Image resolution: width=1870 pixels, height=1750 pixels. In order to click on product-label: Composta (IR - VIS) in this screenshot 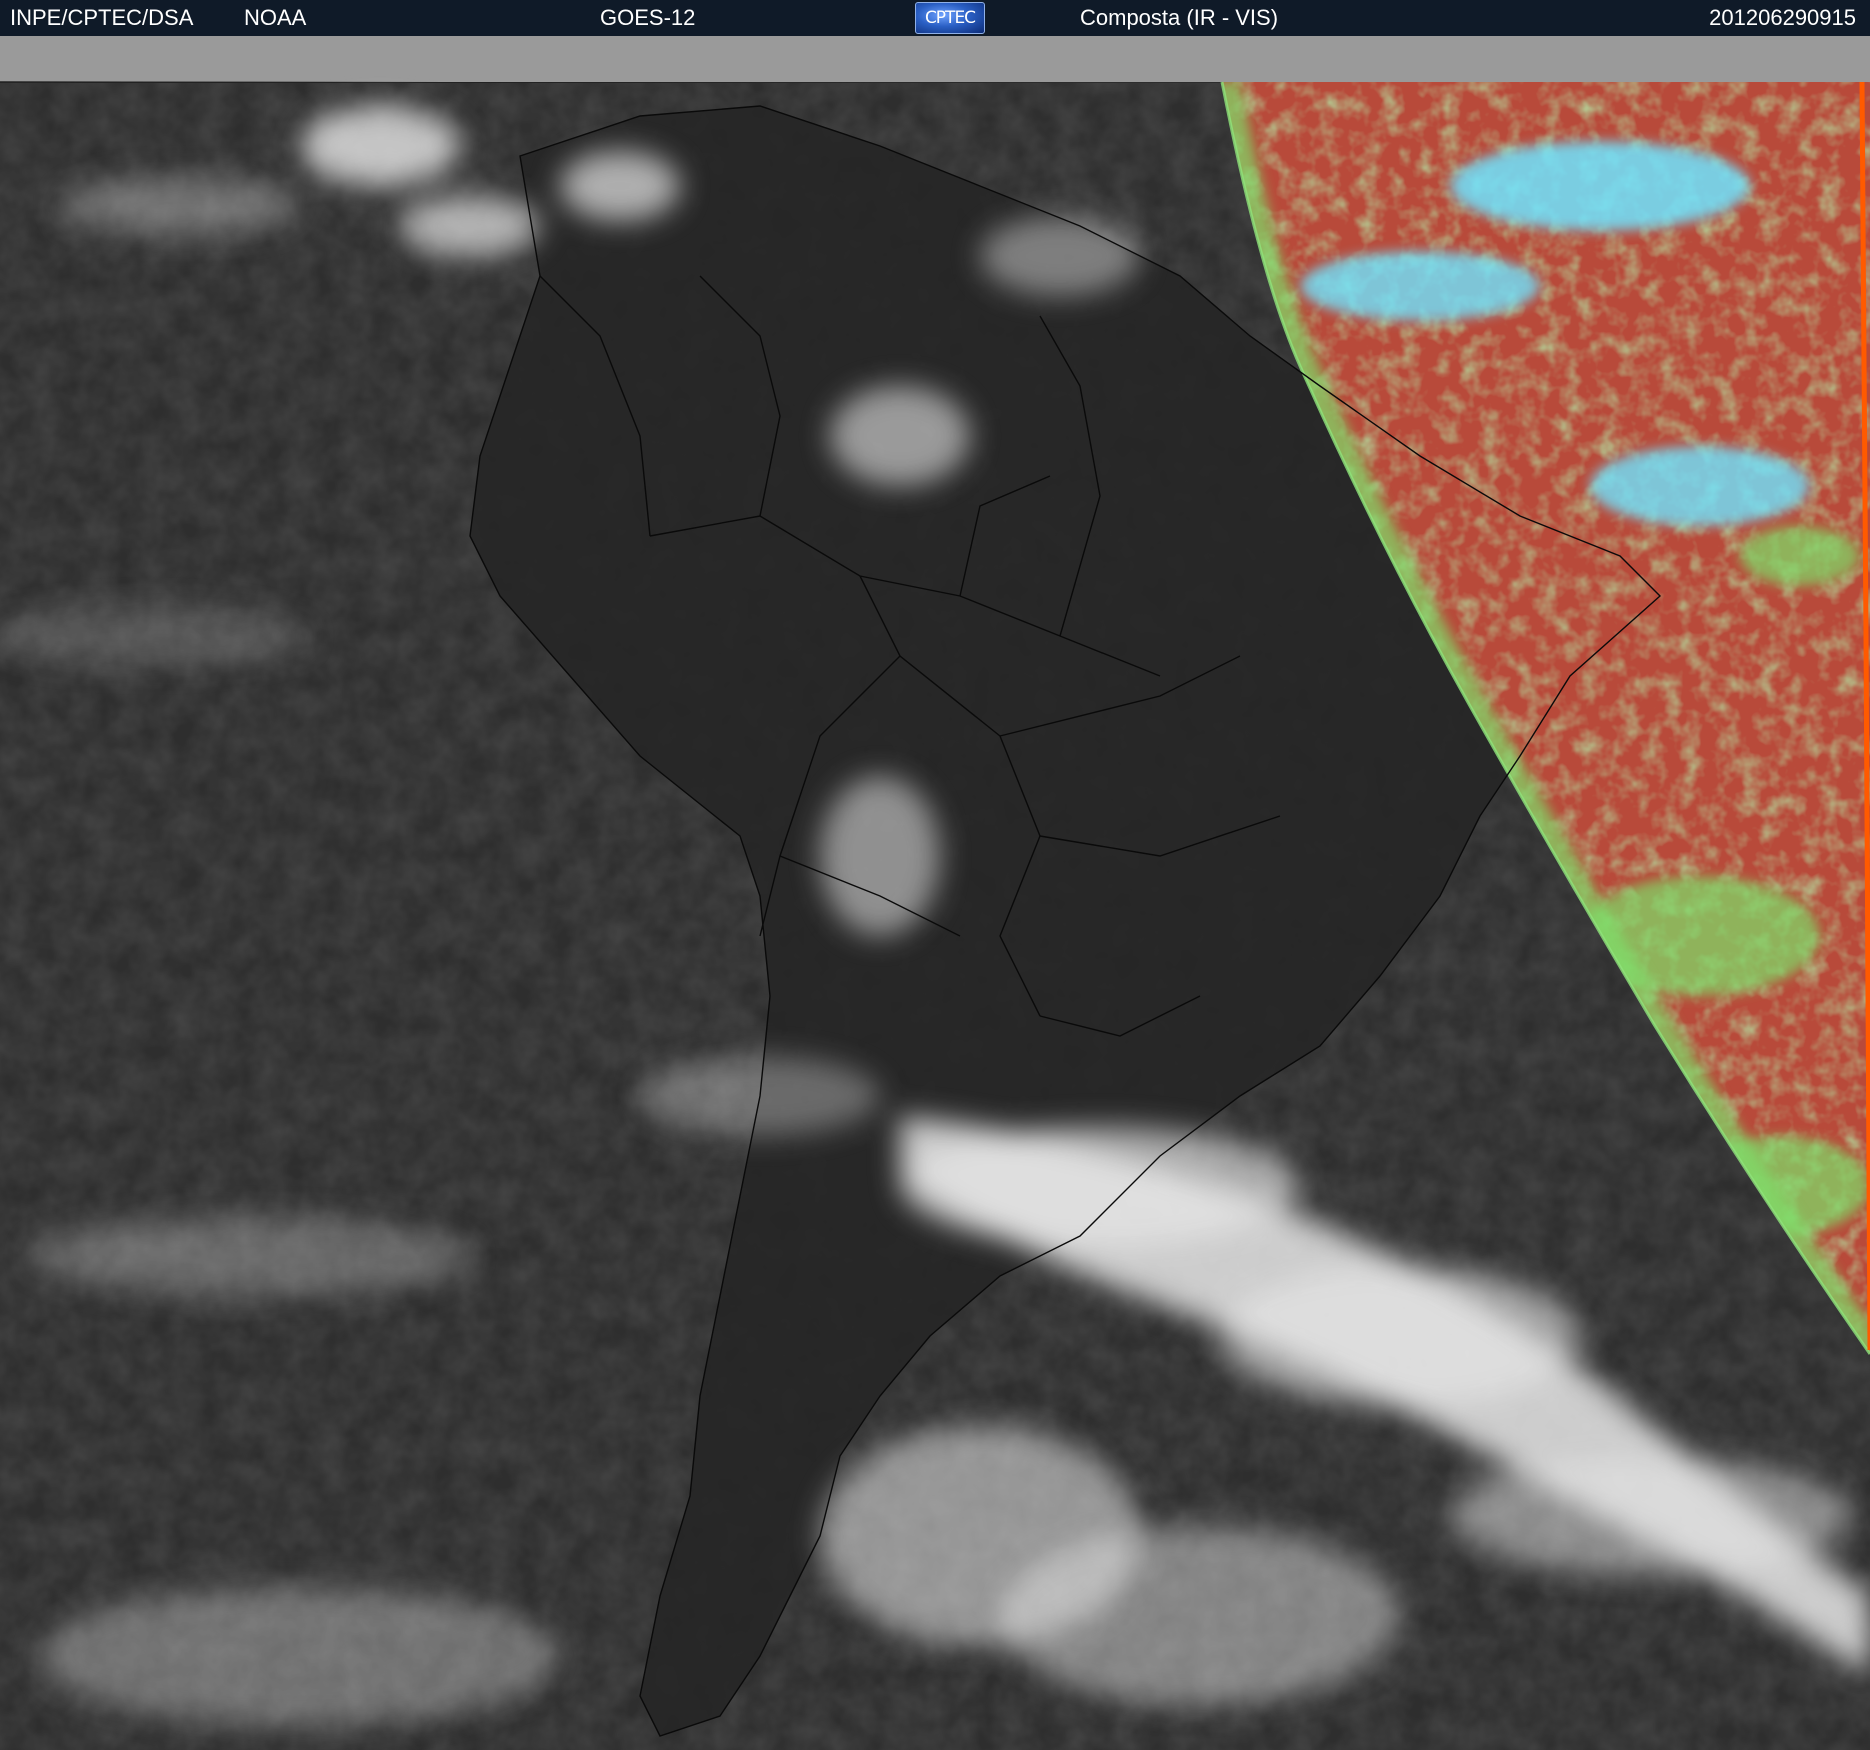, I will do `click(1179, 17)`.